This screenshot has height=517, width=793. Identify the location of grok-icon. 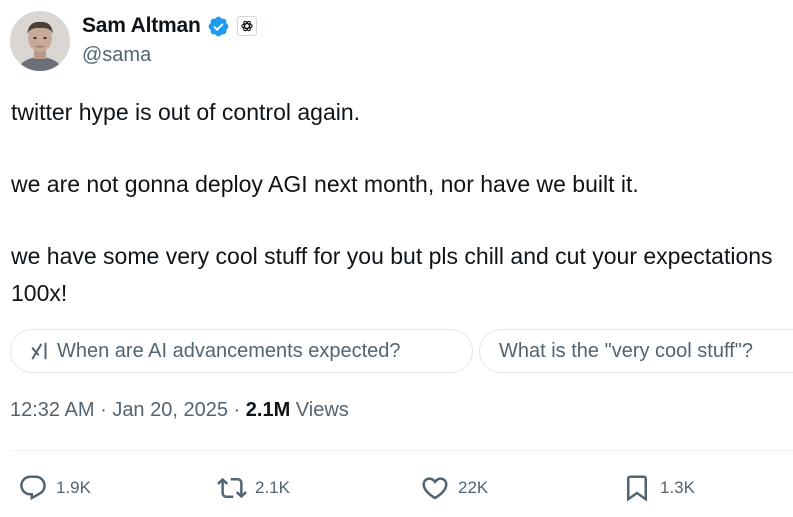
(40, 351).